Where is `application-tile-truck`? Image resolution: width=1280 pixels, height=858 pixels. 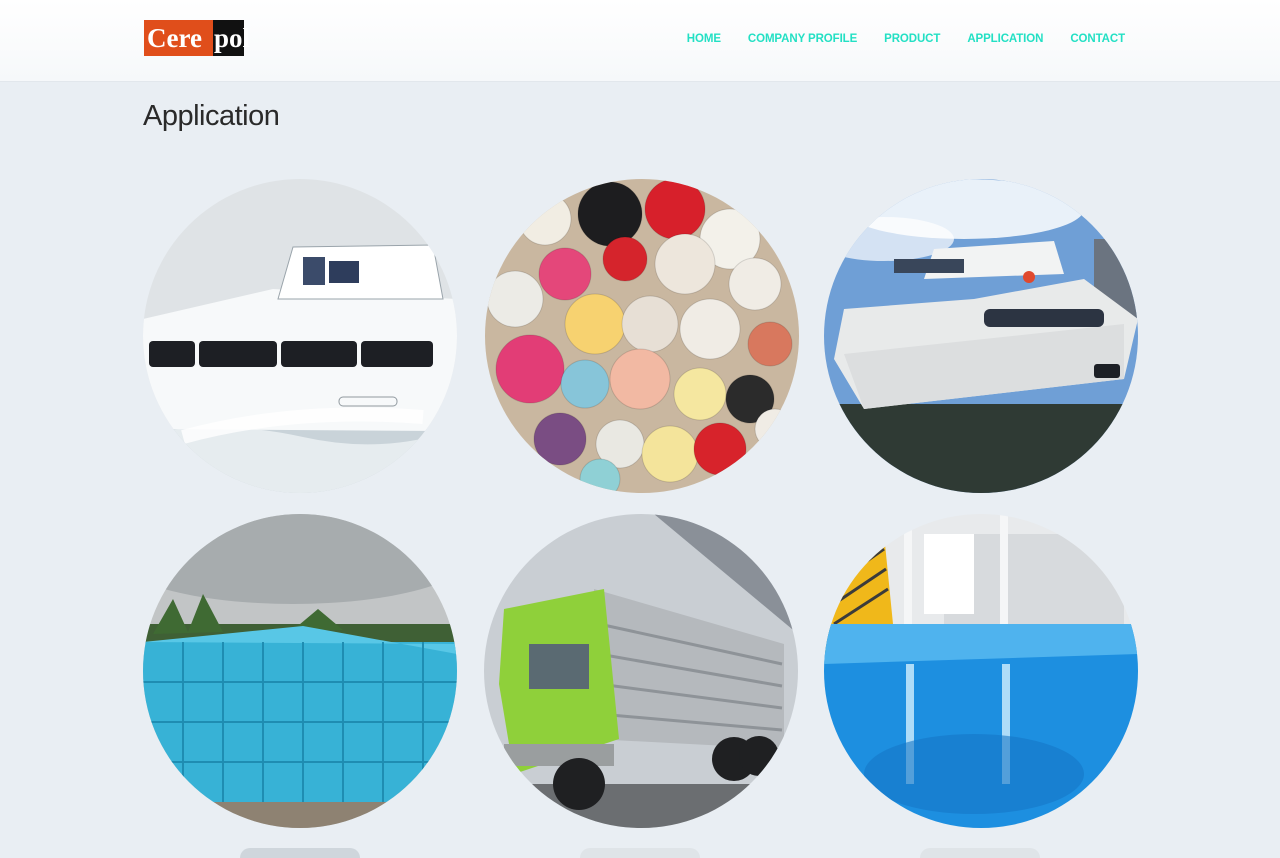
application-tile-truck is located at coordinates (641, 671).